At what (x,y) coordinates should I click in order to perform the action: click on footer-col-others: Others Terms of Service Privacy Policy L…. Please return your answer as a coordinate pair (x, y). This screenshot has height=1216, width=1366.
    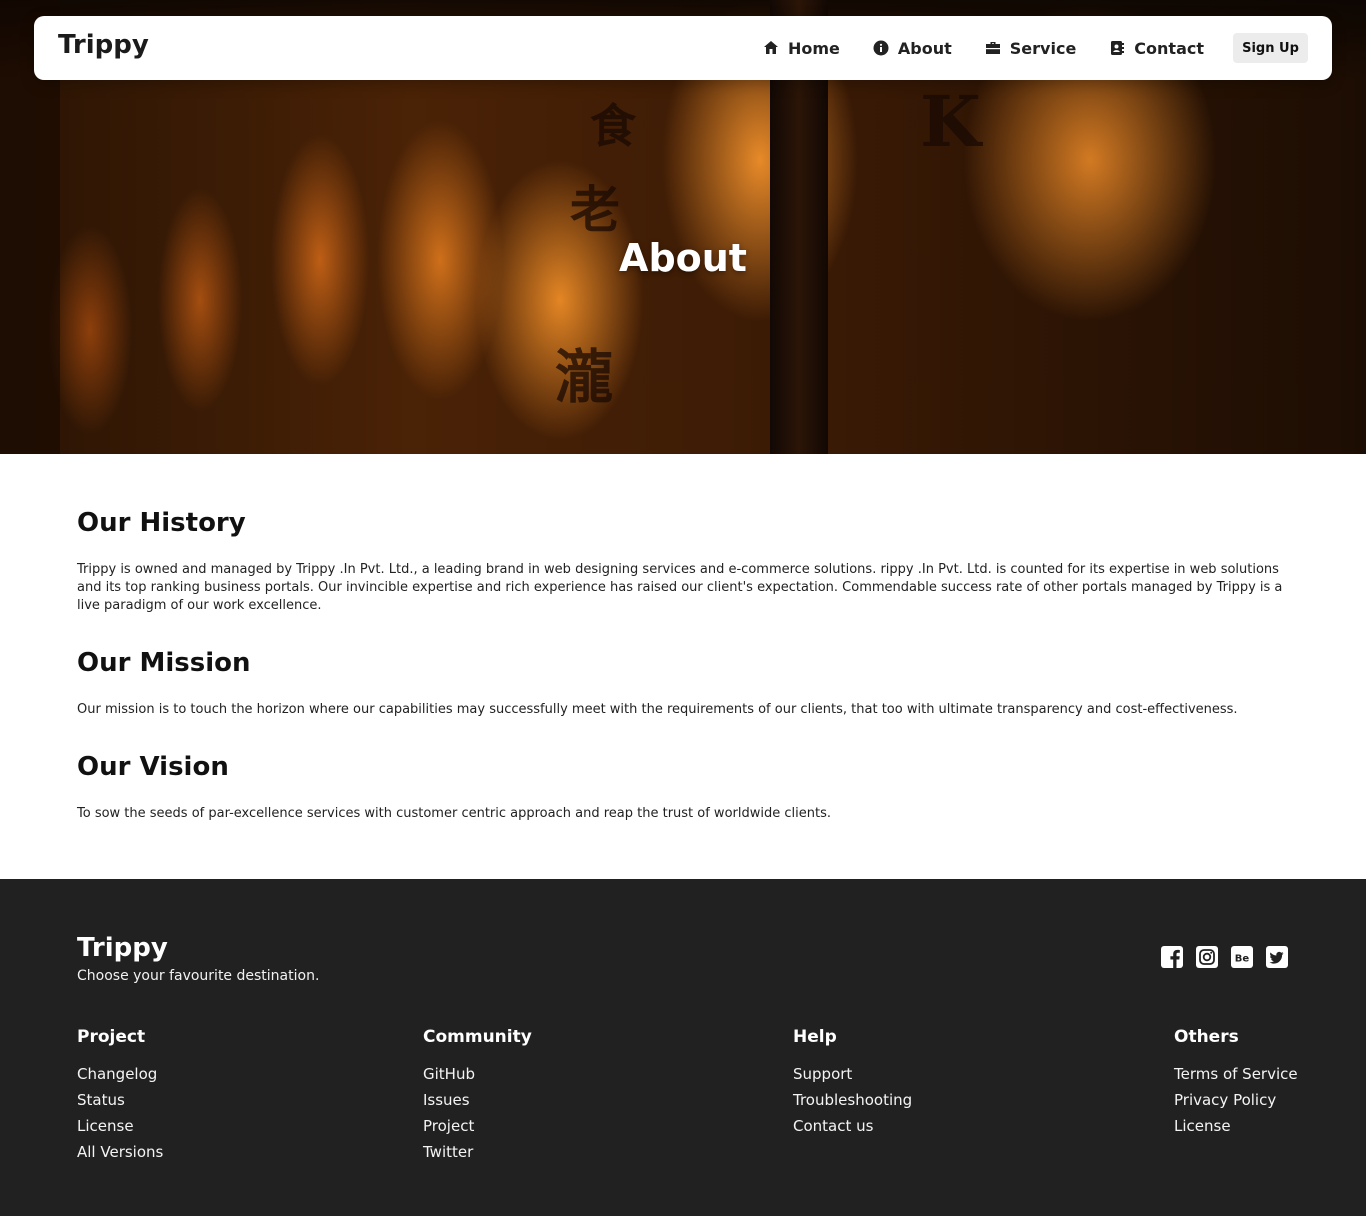
    Looking at the image, I should click on (1236, 1082).